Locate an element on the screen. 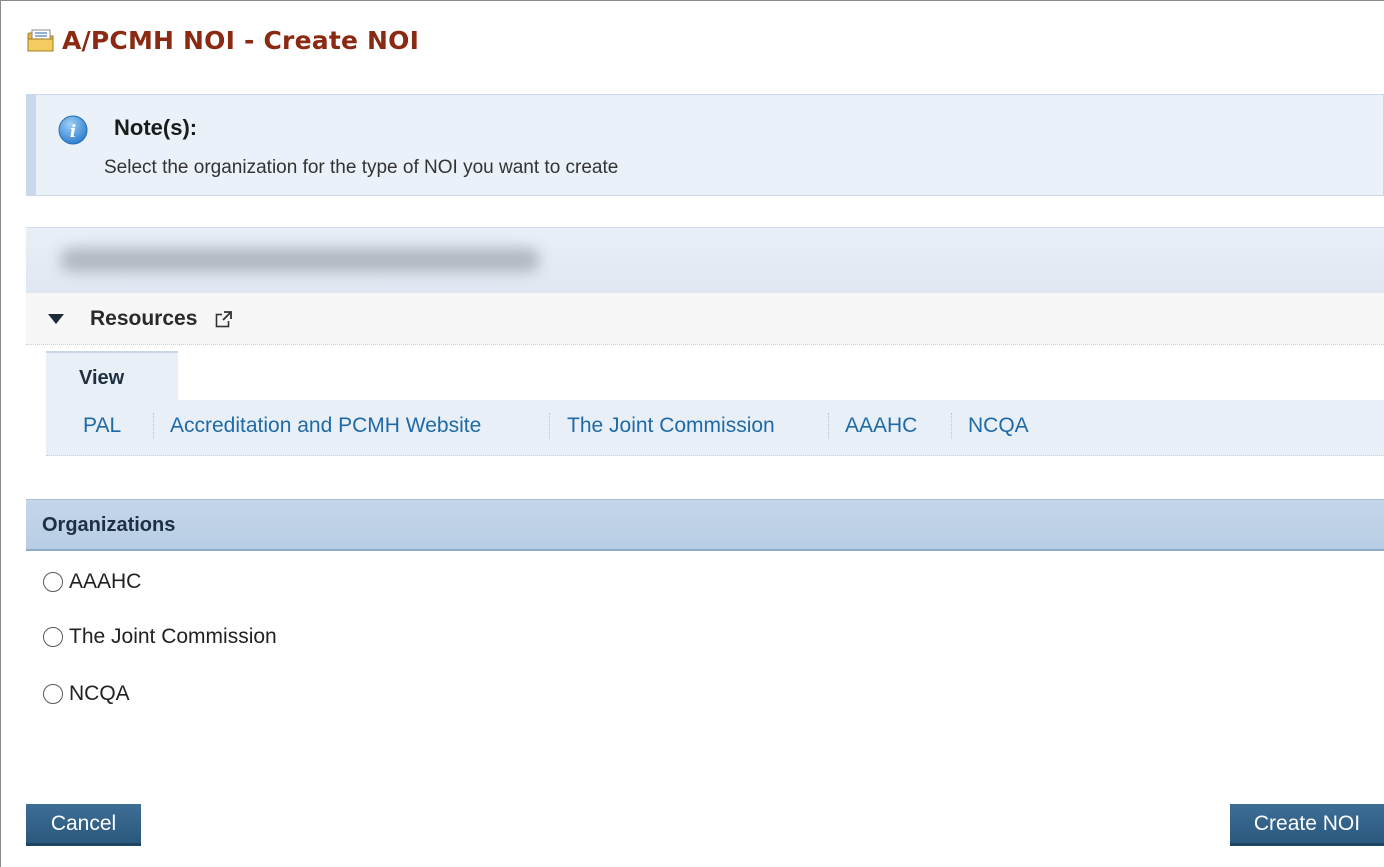 This screenshot has width=1384, height=867. redacted-text is located at coordinates (300, 260).